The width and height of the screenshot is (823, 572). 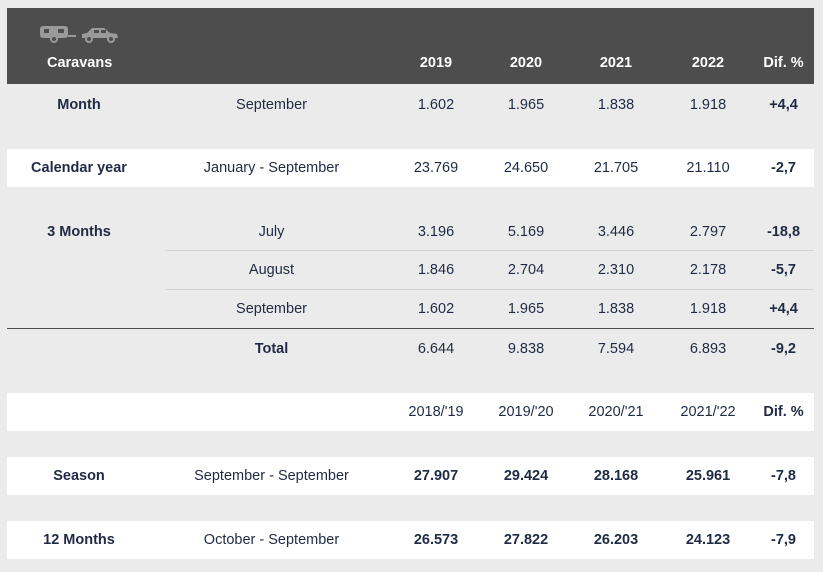 What do you see at coordinates (58, 34) in the screenshot?
I see `caravan-icon` at bounding box center [58, 34].